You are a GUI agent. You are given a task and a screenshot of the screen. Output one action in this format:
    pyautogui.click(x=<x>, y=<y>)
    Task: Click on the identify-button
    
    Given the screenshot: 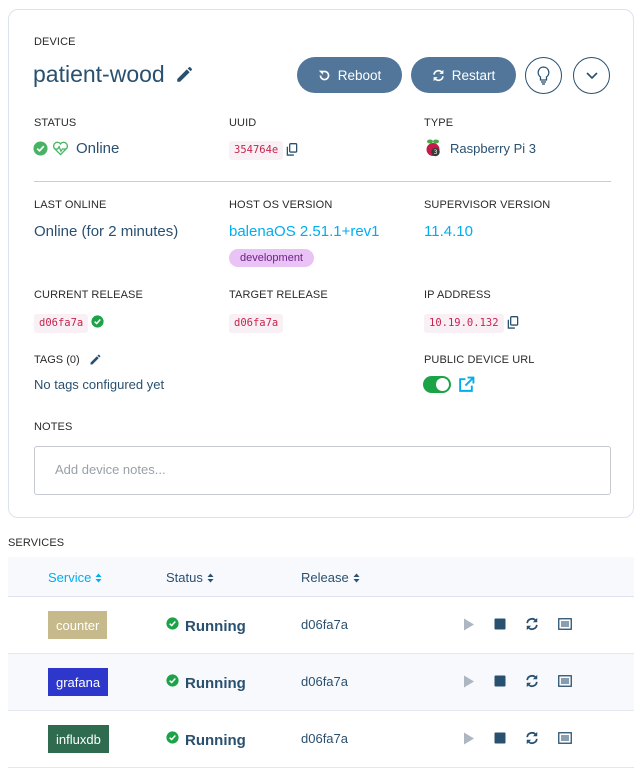 What is the action you would take?
    pyautogui.click(x=543, y=75)
    